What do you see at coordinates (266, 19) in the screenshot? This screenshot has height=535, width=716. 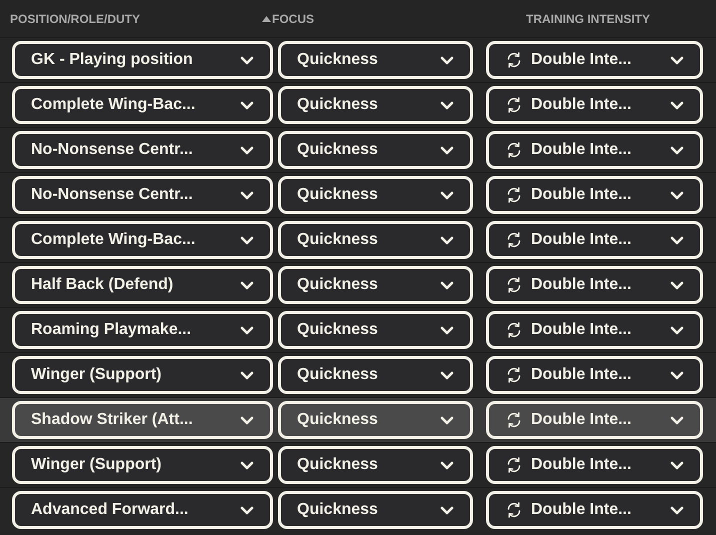 I see `sort-ascending-icon` at bounding box center [266, 19].